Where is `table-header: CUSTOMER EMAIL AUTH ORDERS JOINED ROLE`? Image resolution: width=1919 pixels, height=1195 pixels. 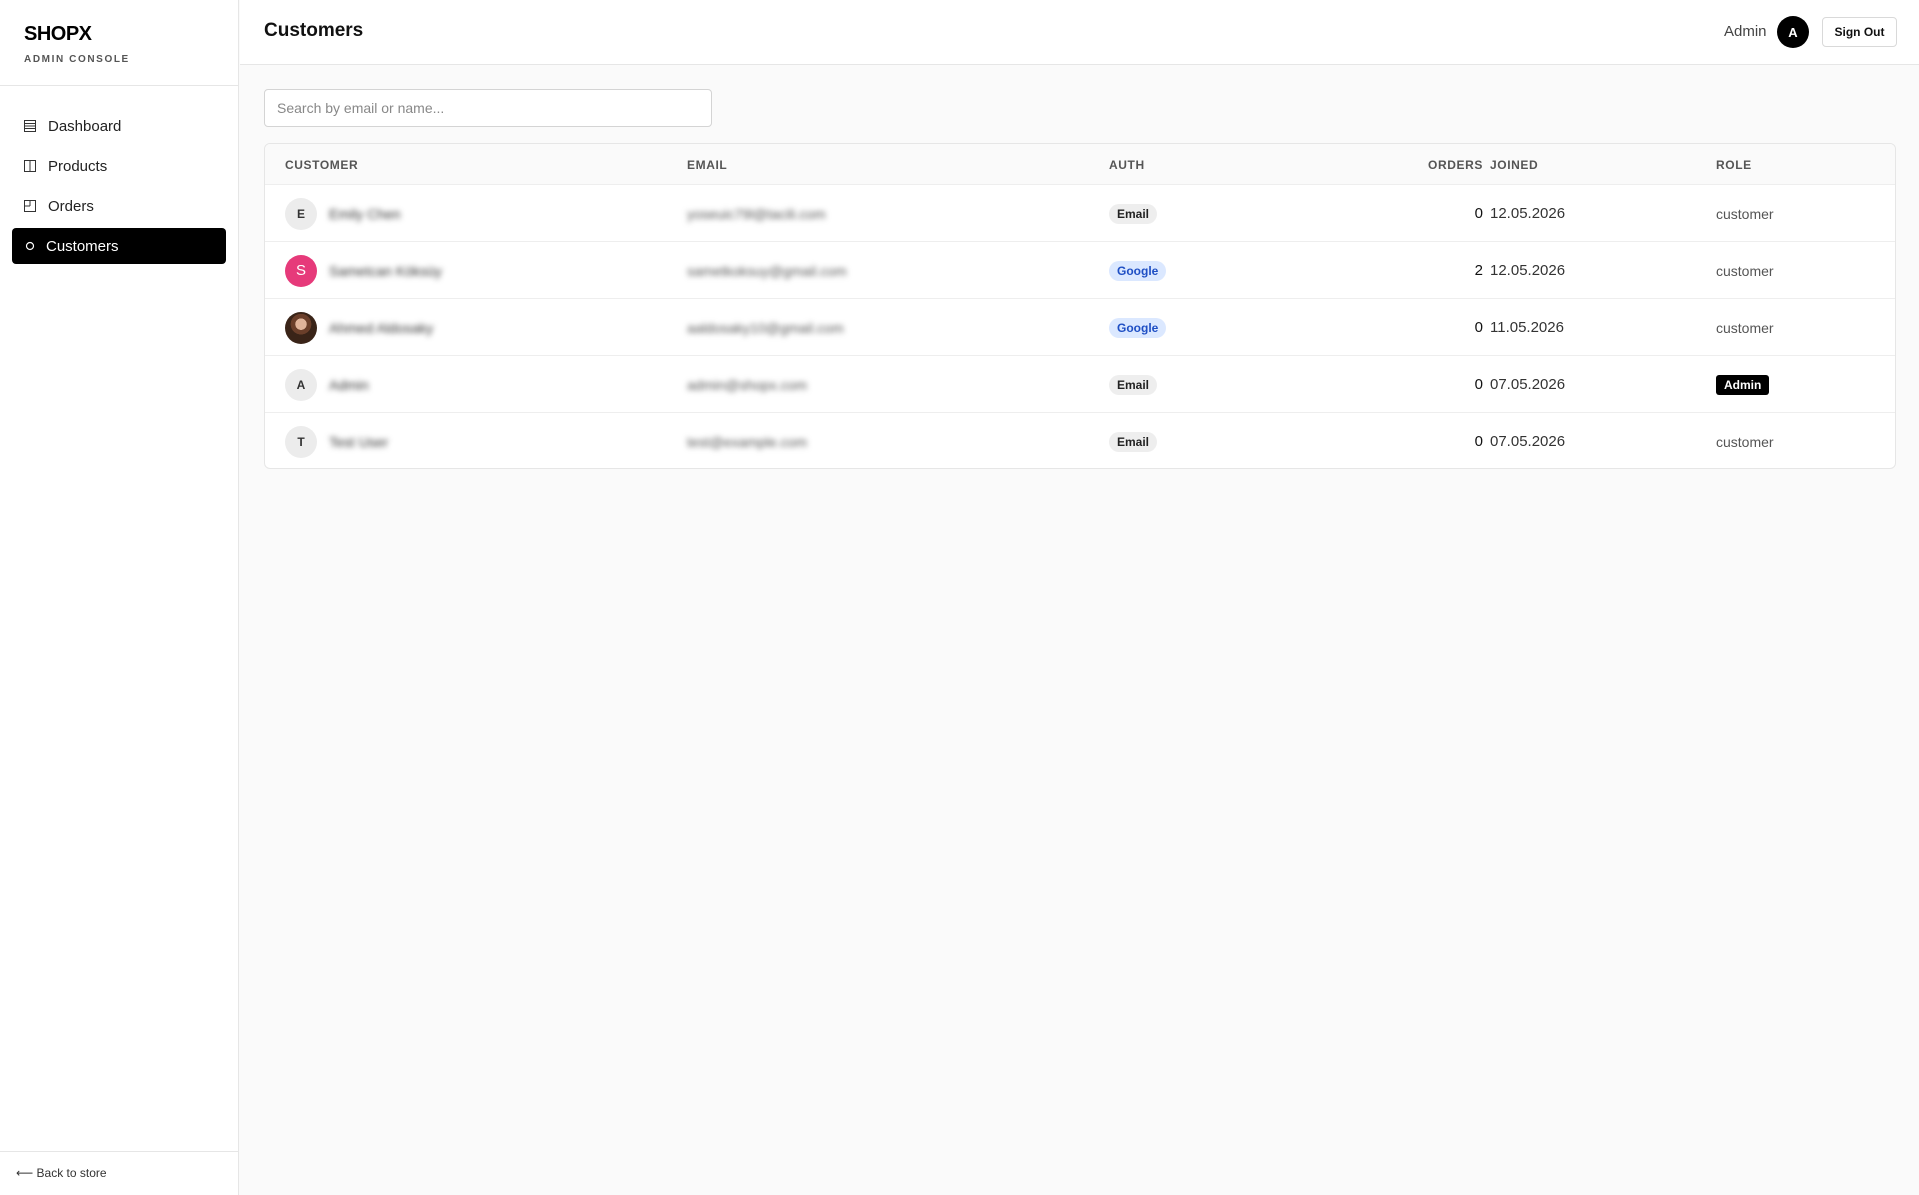 table-header: CUSTOMER EMAIL AUTH ORDERS JOINED ROLE is located at coordinates (1080, 164).